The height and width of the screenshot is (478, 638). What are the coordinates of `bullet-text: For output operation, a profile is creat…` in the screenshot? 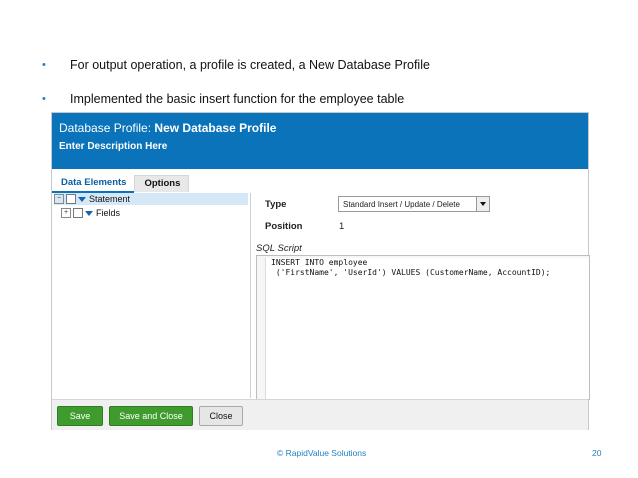 It's located at (250, 65).